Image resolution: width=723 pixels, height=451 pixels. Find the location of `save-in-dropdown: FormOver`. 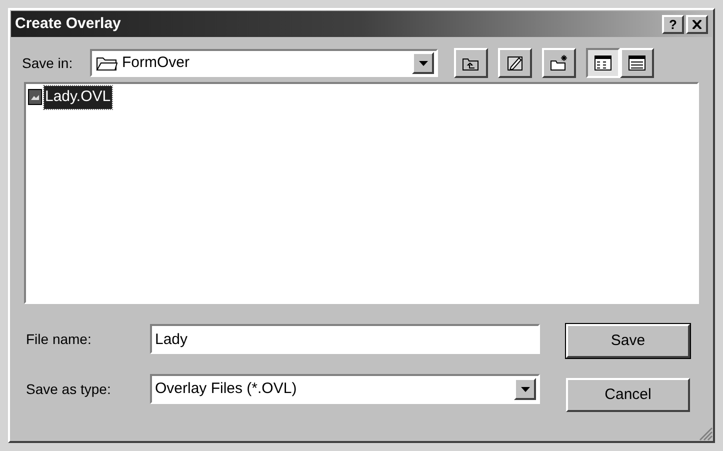

save-in-dropdown: FormOver is located at coordinates (264, 63).